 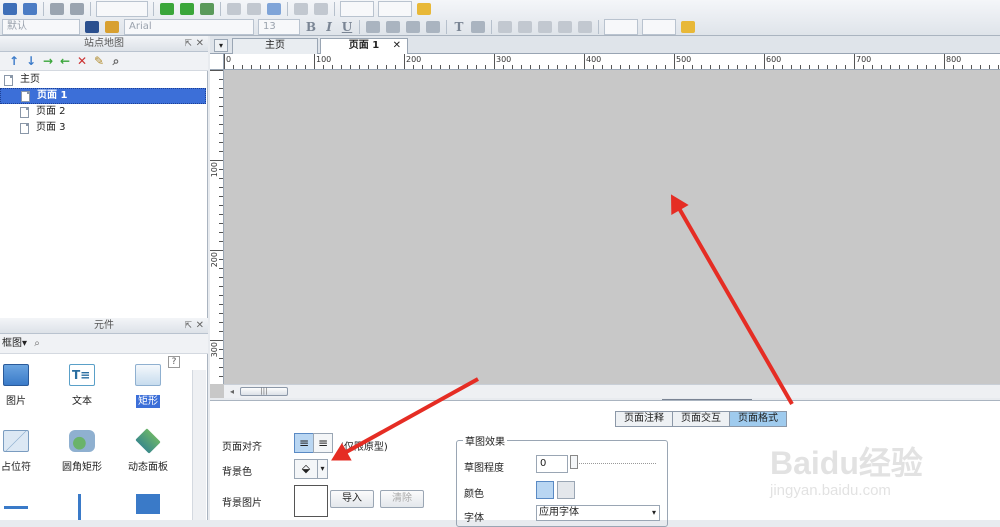 What do you see at coordinates (321, 9) in the screenshot?
I see `order-back-icon` at bounding box center [321, 9].